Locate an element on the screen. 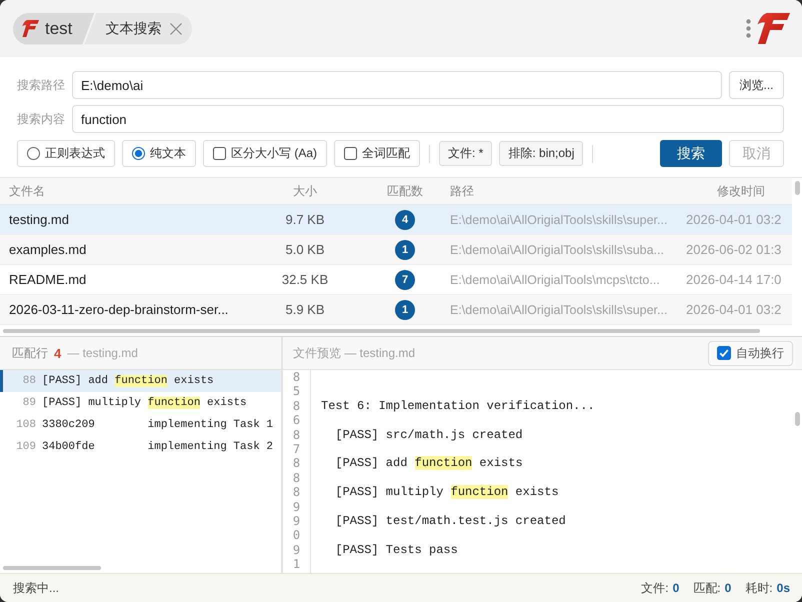  line-number: 109 is located at coordinates (26, 447).